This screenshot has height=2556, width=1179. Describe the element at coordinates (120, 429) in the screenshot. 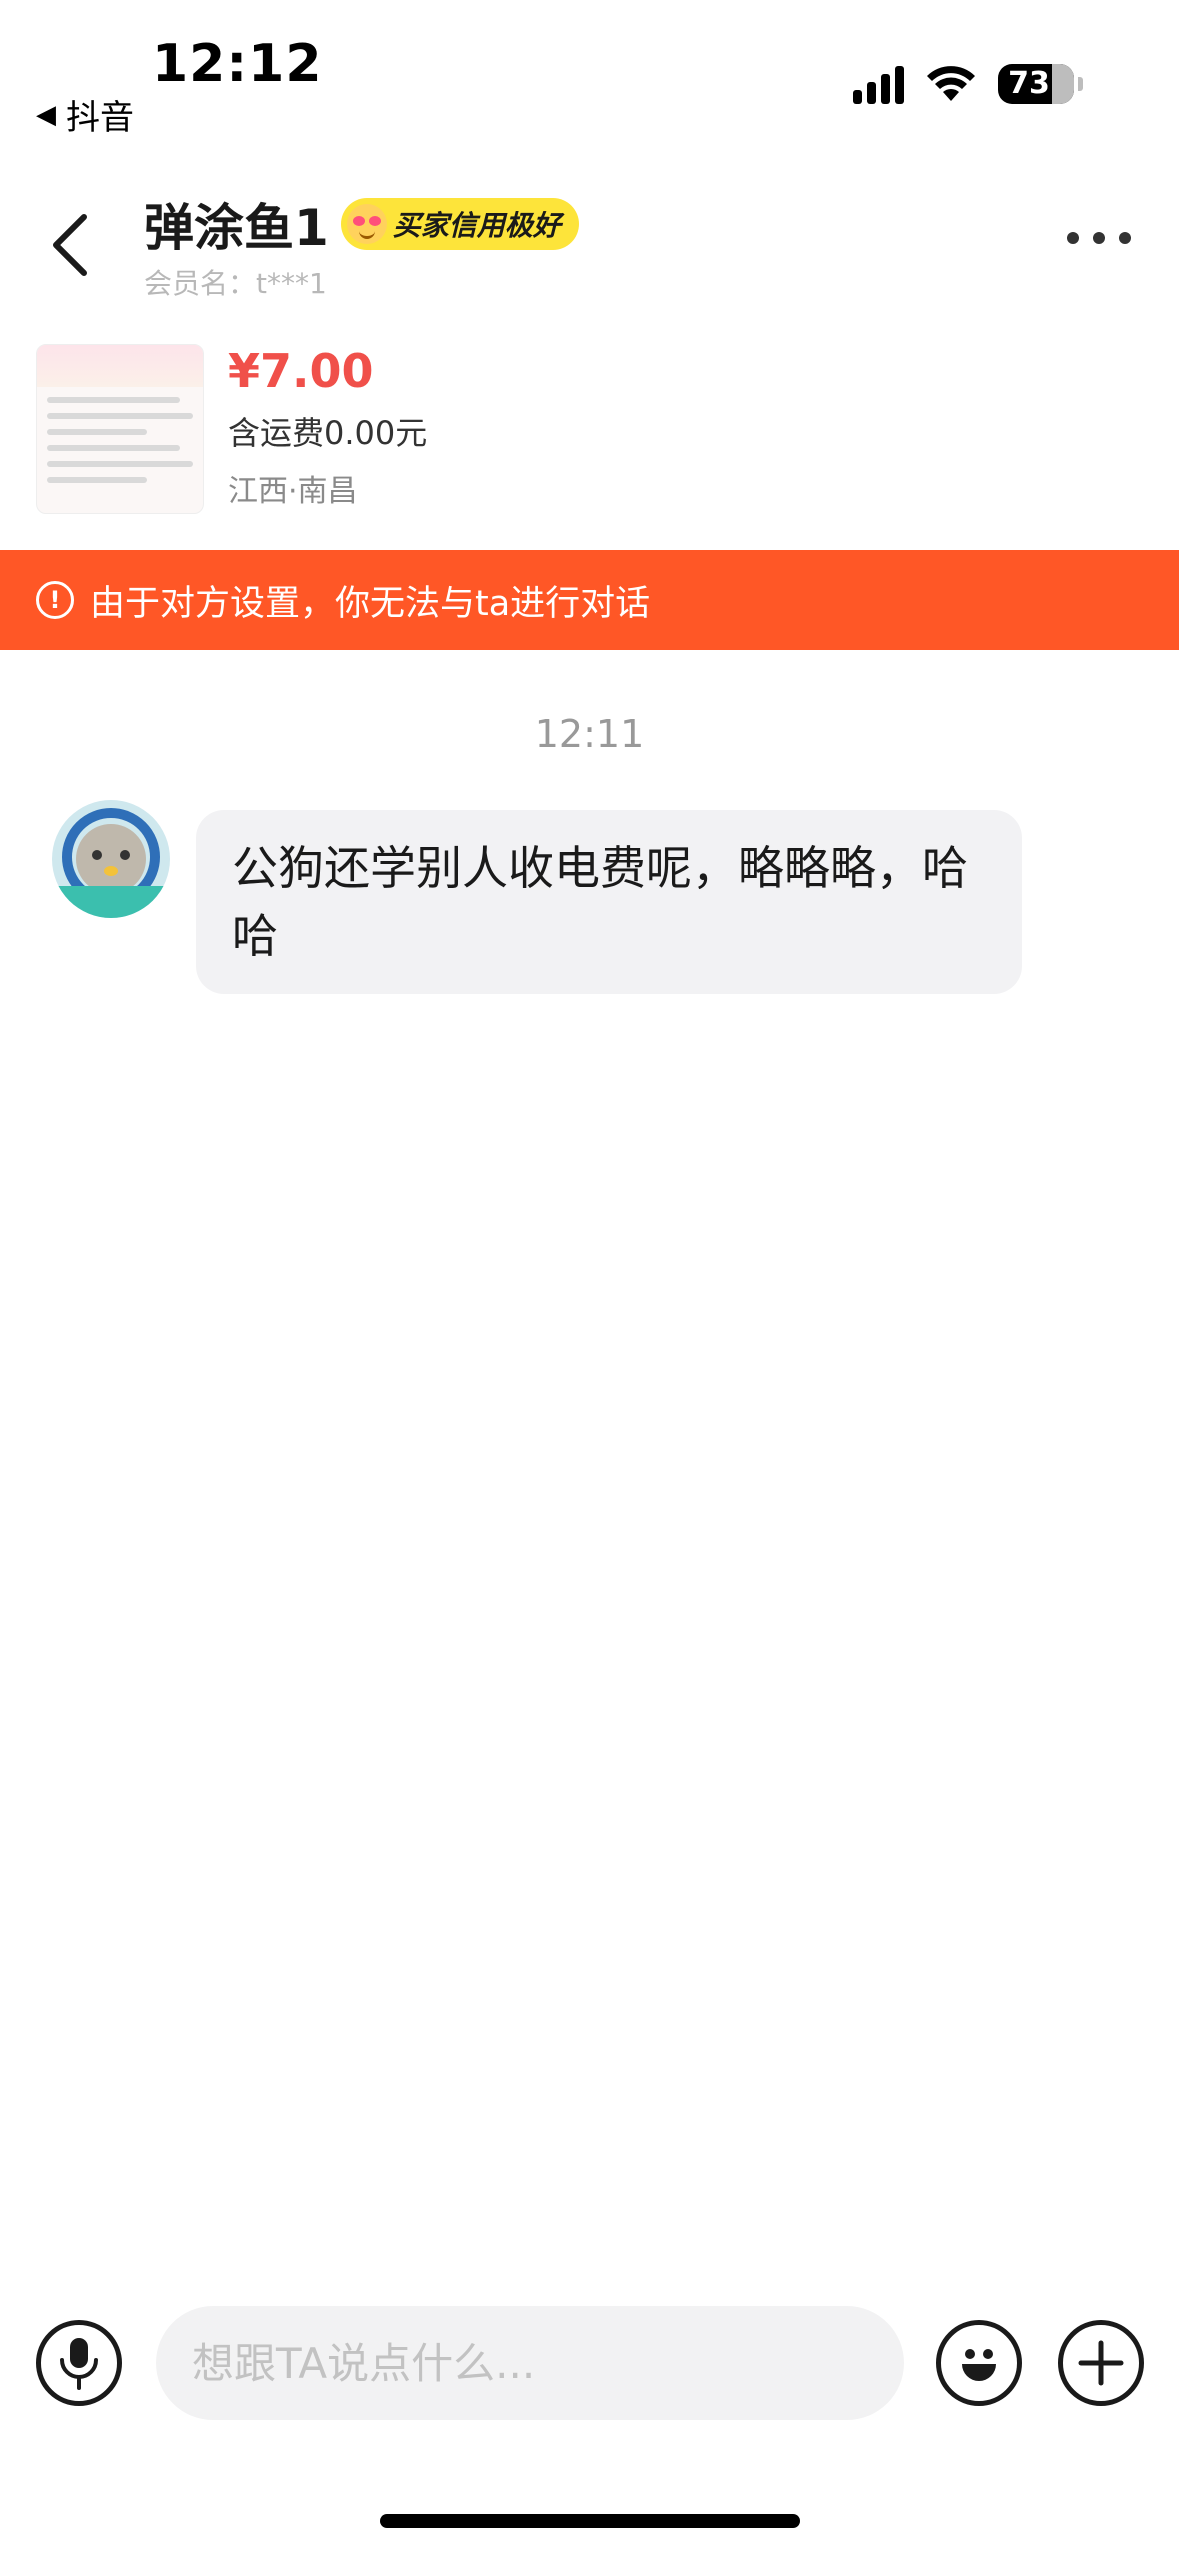

I see `product-thumbnail` at that location.